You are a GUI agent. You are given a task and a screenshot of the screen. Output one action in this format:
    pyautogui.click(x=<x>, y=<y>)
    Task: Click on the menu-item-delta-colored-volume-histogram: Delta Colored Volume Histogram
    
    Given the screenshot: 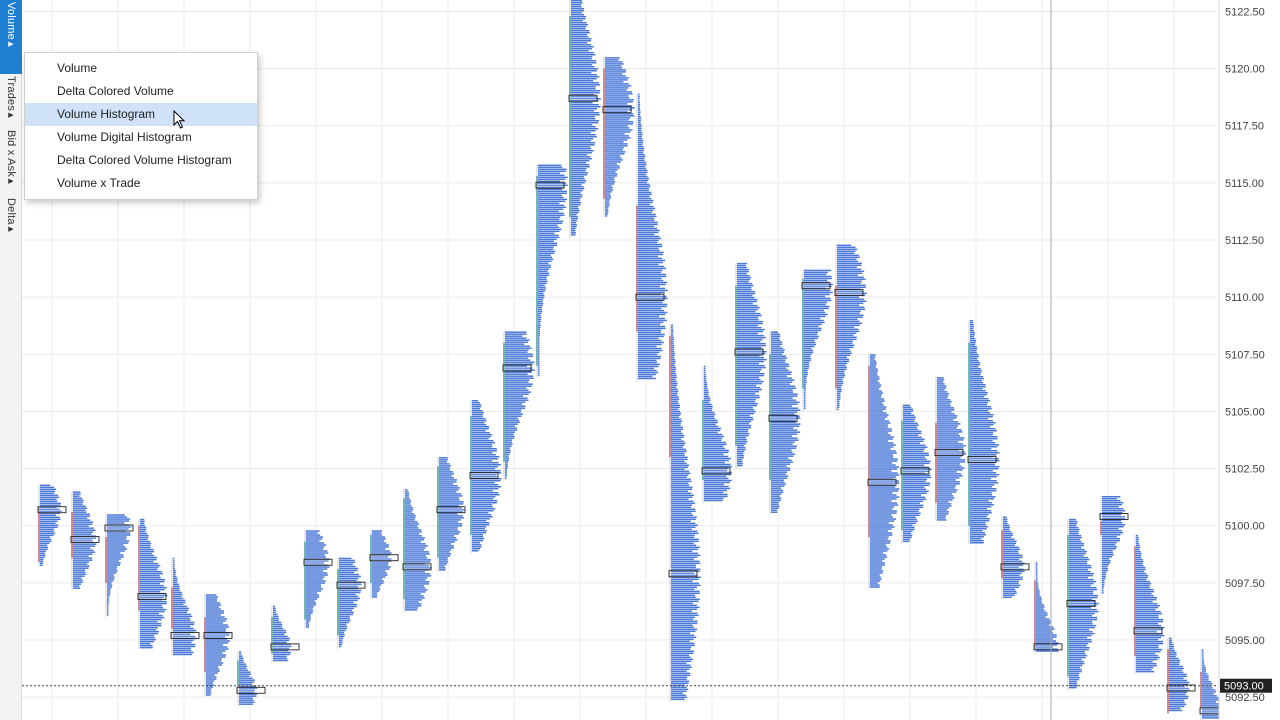 What is the action you would take?
    pyautogui.click(x=141, y=160)
    